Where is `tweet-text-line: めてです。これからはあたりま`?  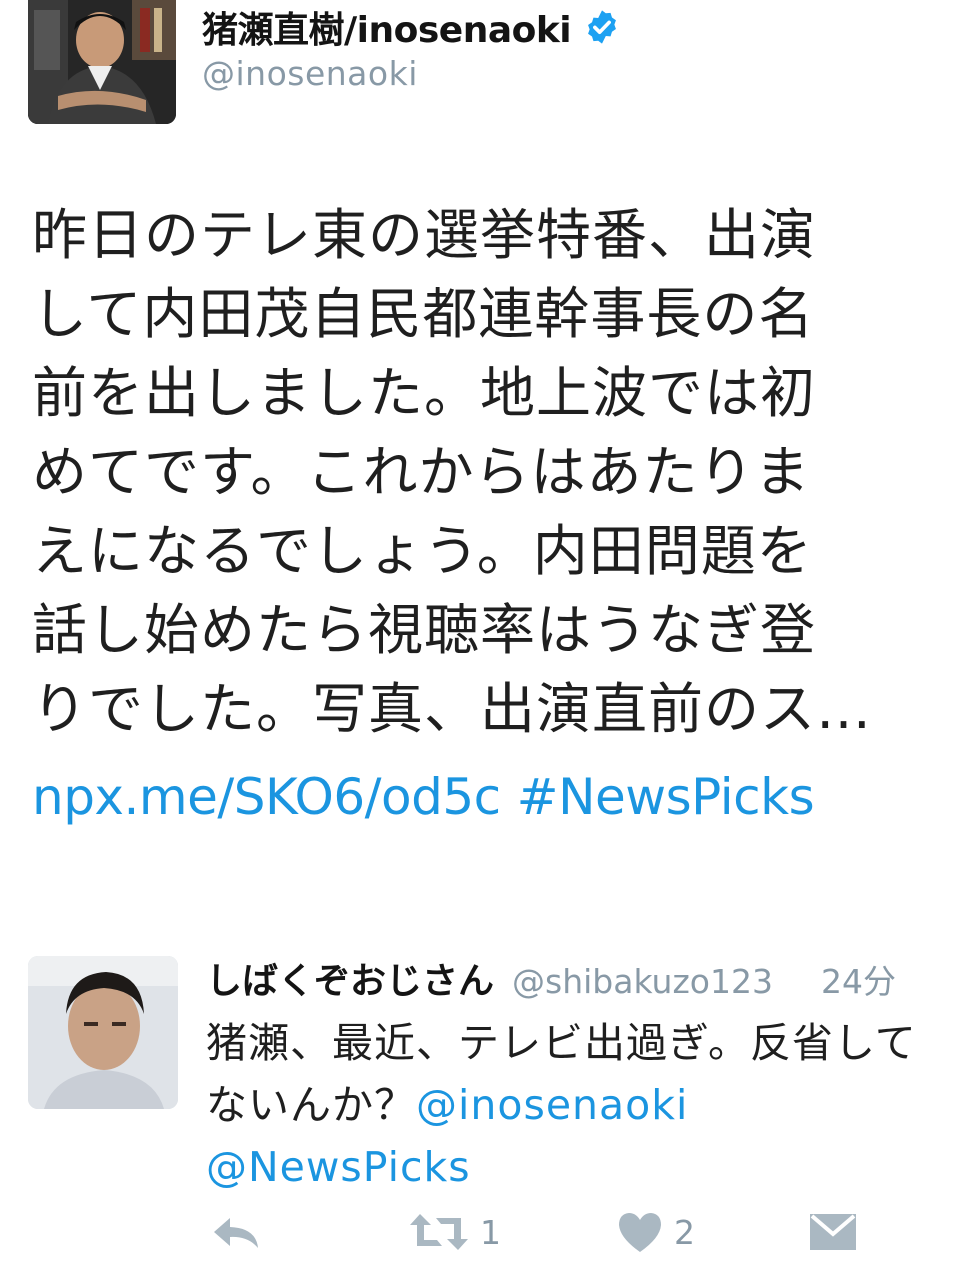
tweet-text-line: めてです。これからはあたりま is located at coordinates (421, 472).